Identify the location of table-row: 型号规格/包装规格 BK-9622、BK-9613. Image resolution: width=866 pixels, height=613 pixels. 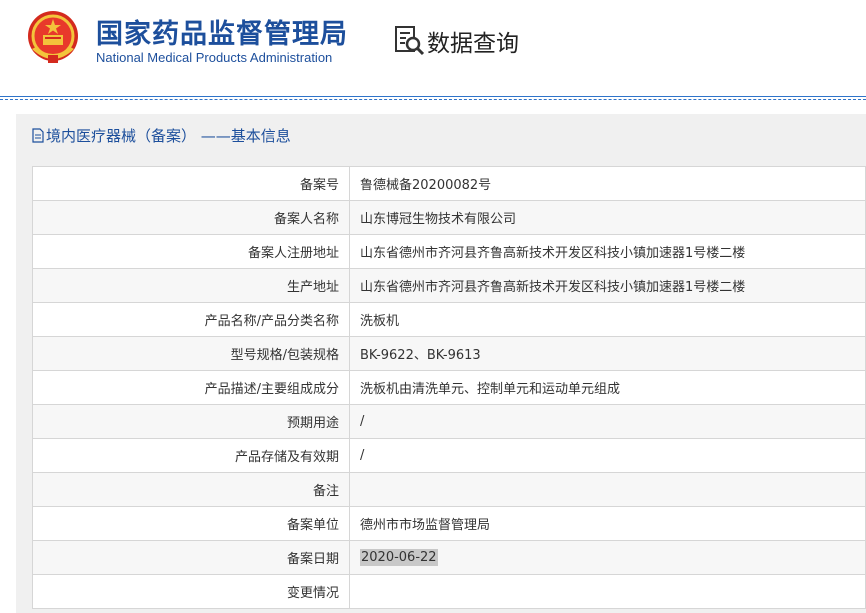
(449, 353).